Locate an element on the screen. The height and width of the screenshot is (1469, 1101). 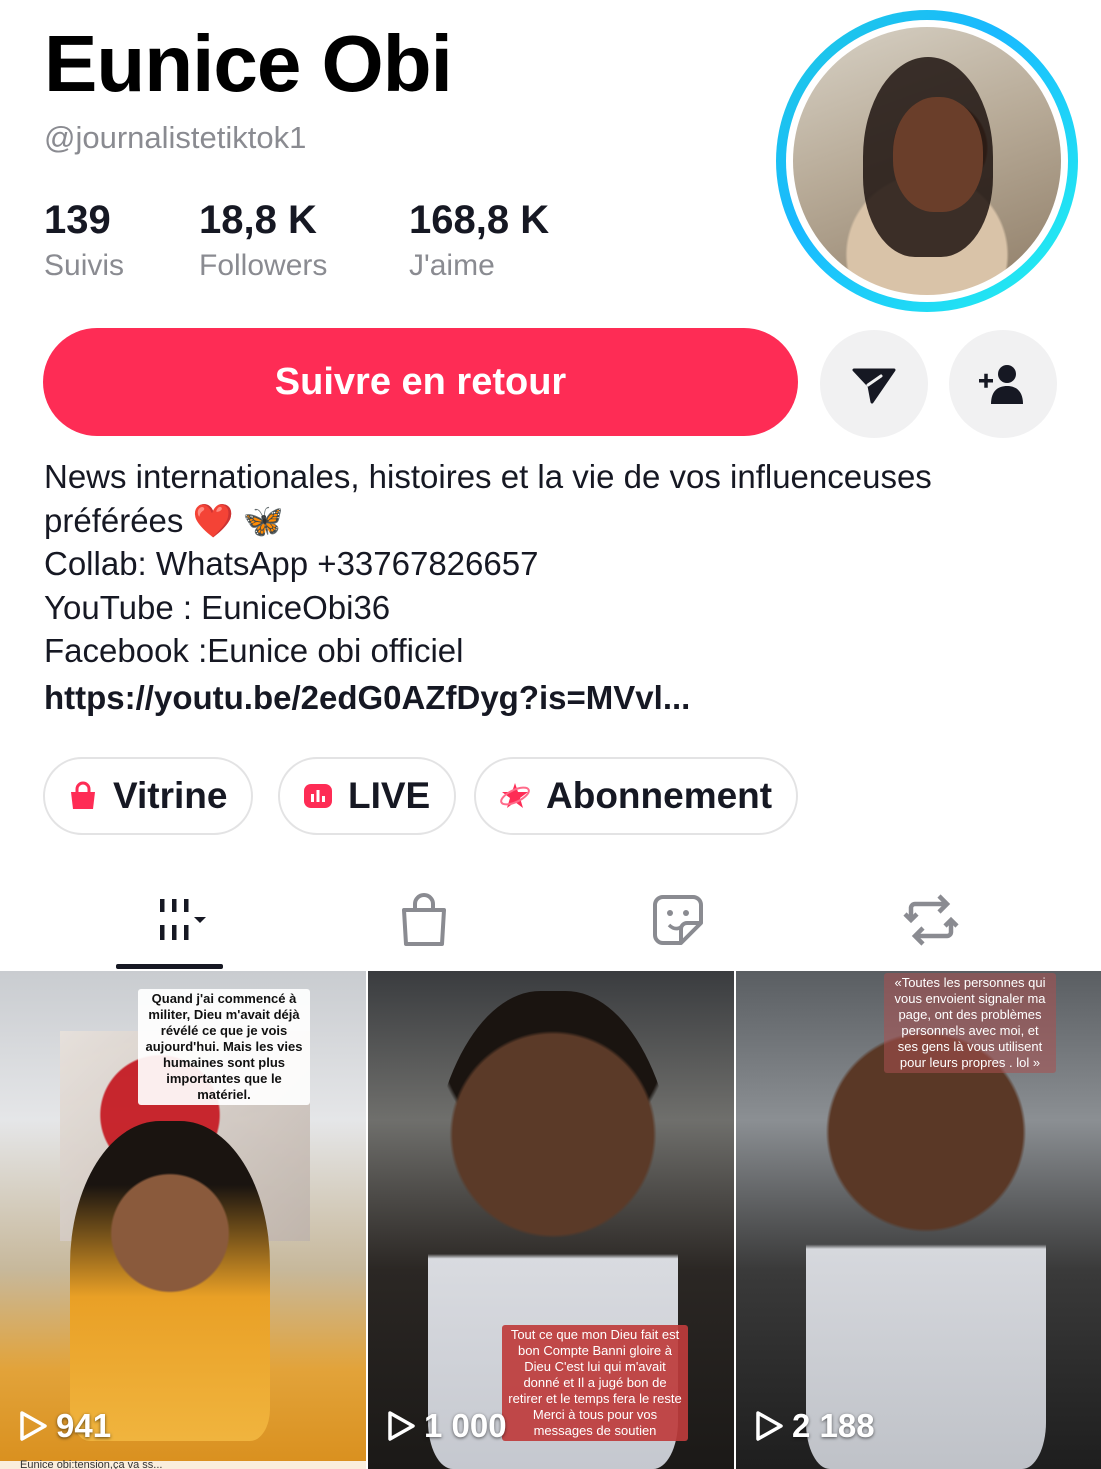
view-count: 941 is located at coordinates (64, 1426).